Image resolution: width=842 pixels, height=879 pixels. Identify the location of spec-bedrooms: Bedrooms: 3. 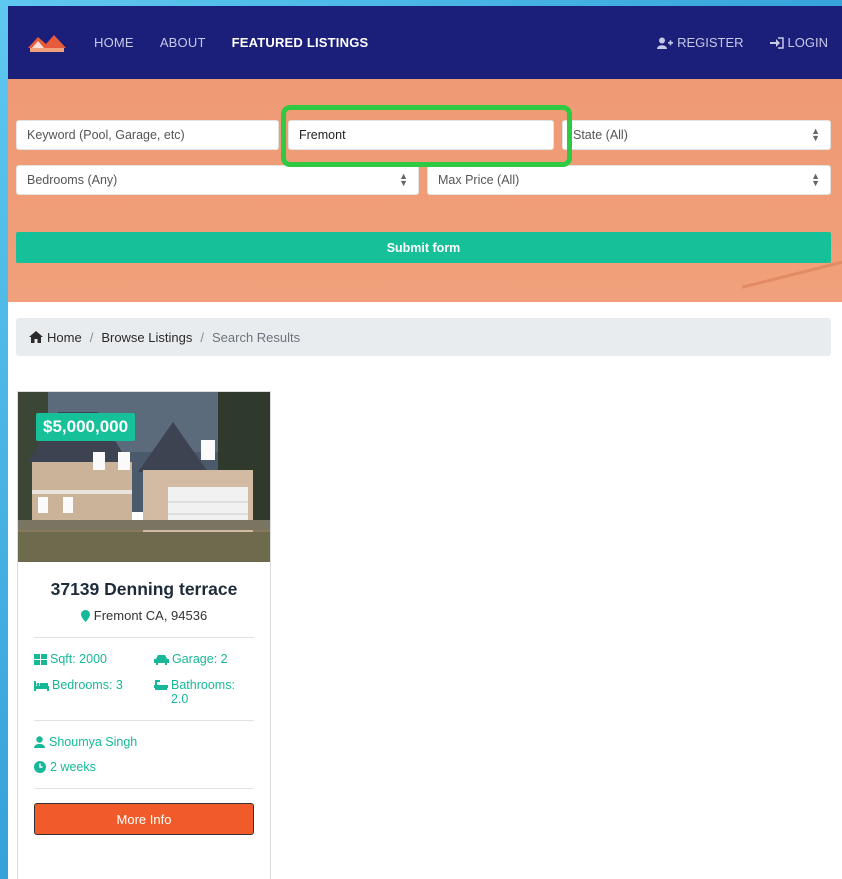
(94, 692).